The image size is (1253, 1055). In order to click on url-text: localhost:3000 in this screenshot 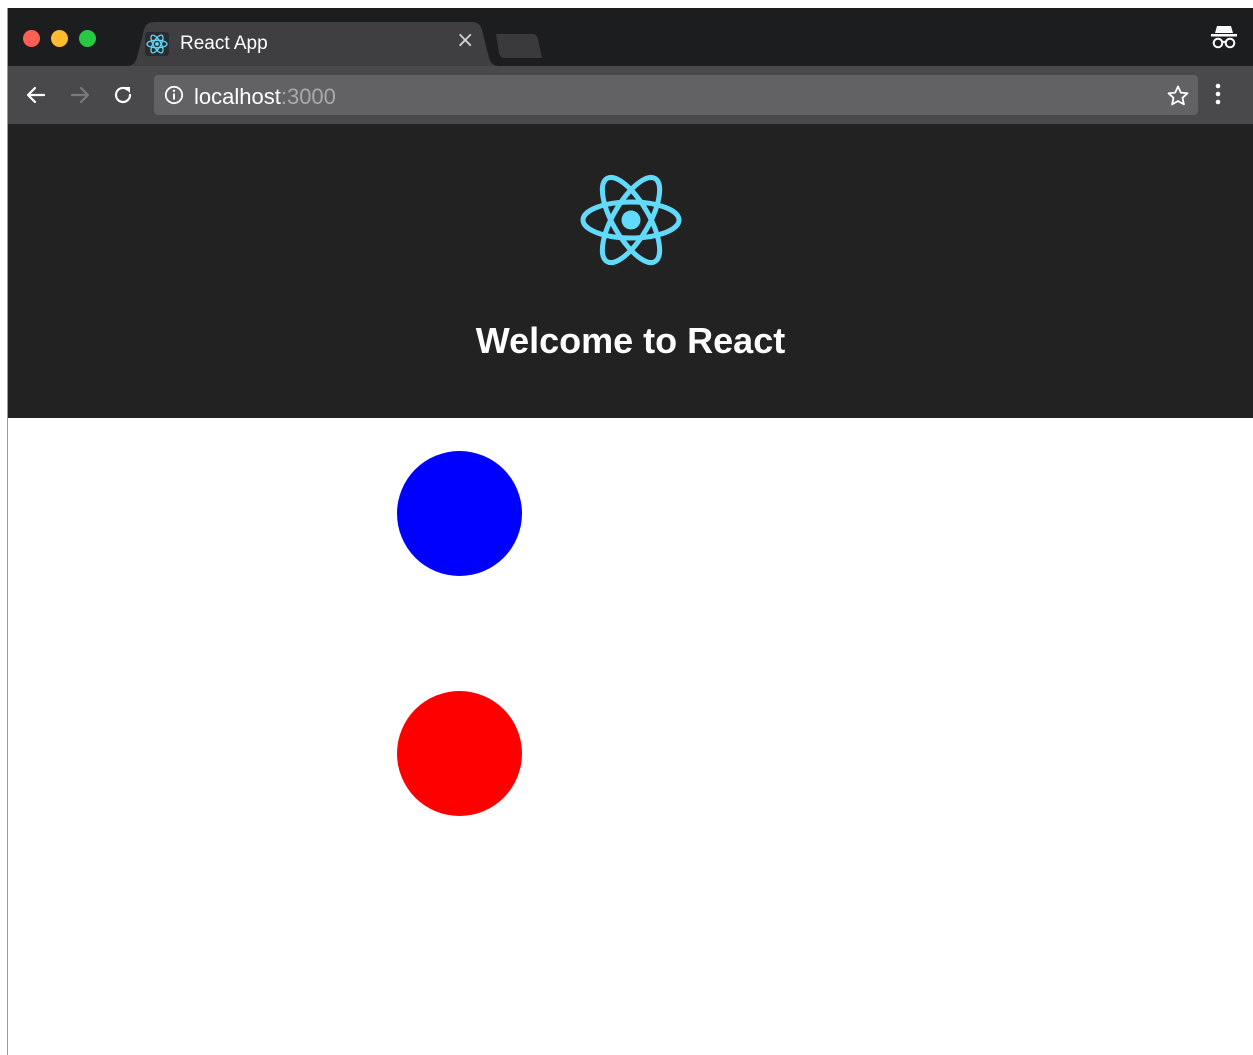, I will do `click(265, 97)`.